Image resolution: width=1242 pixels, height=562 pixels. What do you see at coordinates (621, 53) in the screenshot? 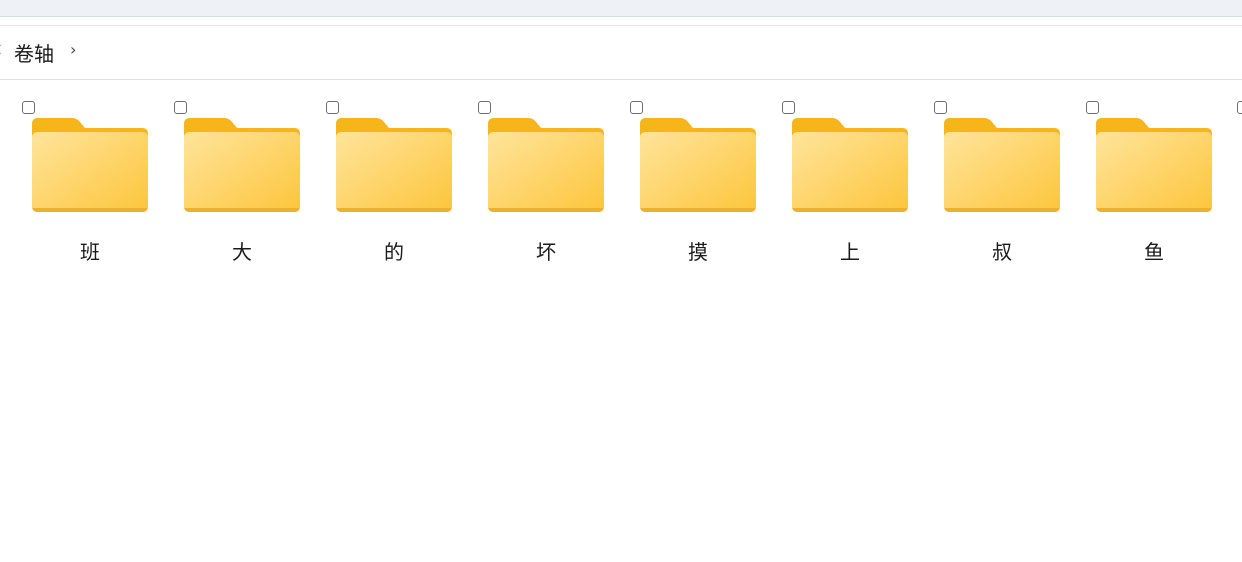
I see `address-bar: 卷轴 ›` at bounding box center [621, 53].